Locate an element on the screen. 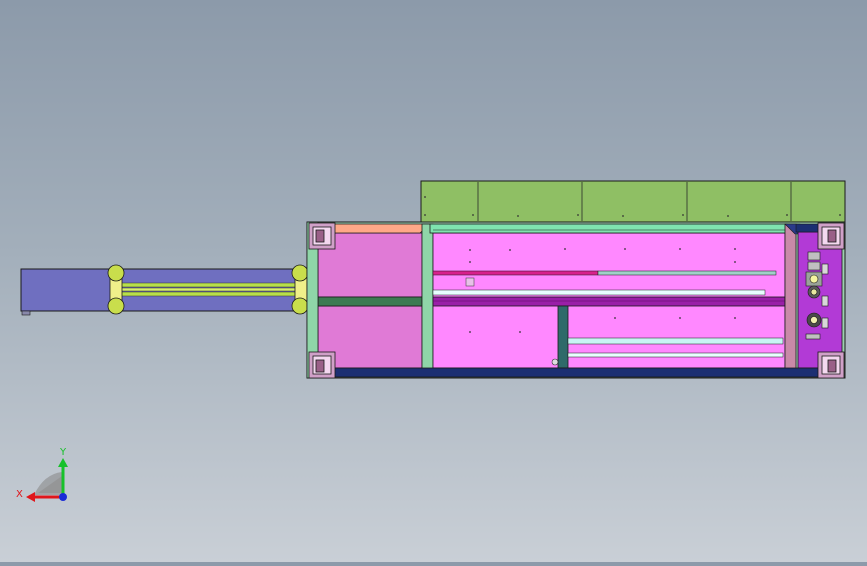 This screenshot has width=867, height=566. arm-rod-upper is located at coordinates (208, 285).